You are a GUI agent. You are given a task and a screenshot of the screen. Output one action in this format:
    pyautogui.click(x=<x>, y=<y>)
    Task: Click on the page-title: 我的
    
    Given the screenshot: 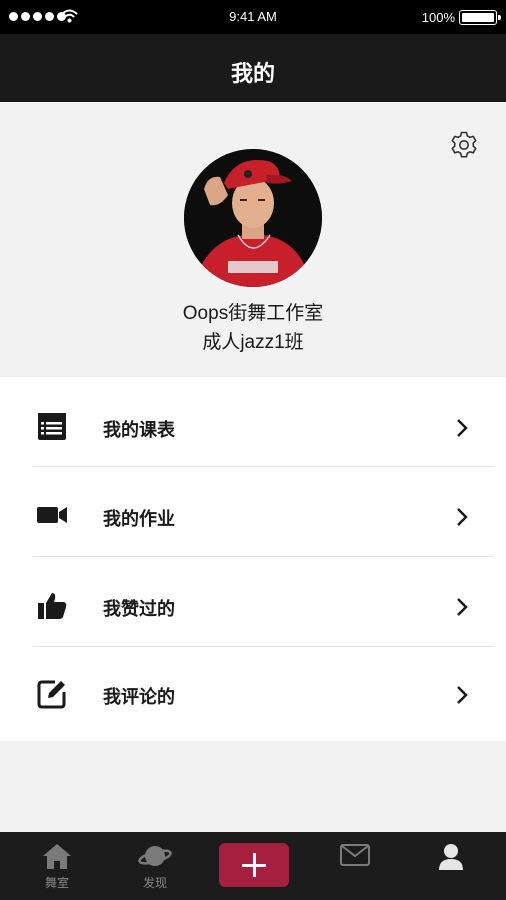 What is the action you would take?
    pyautogui.click(x=252, y=73)
    